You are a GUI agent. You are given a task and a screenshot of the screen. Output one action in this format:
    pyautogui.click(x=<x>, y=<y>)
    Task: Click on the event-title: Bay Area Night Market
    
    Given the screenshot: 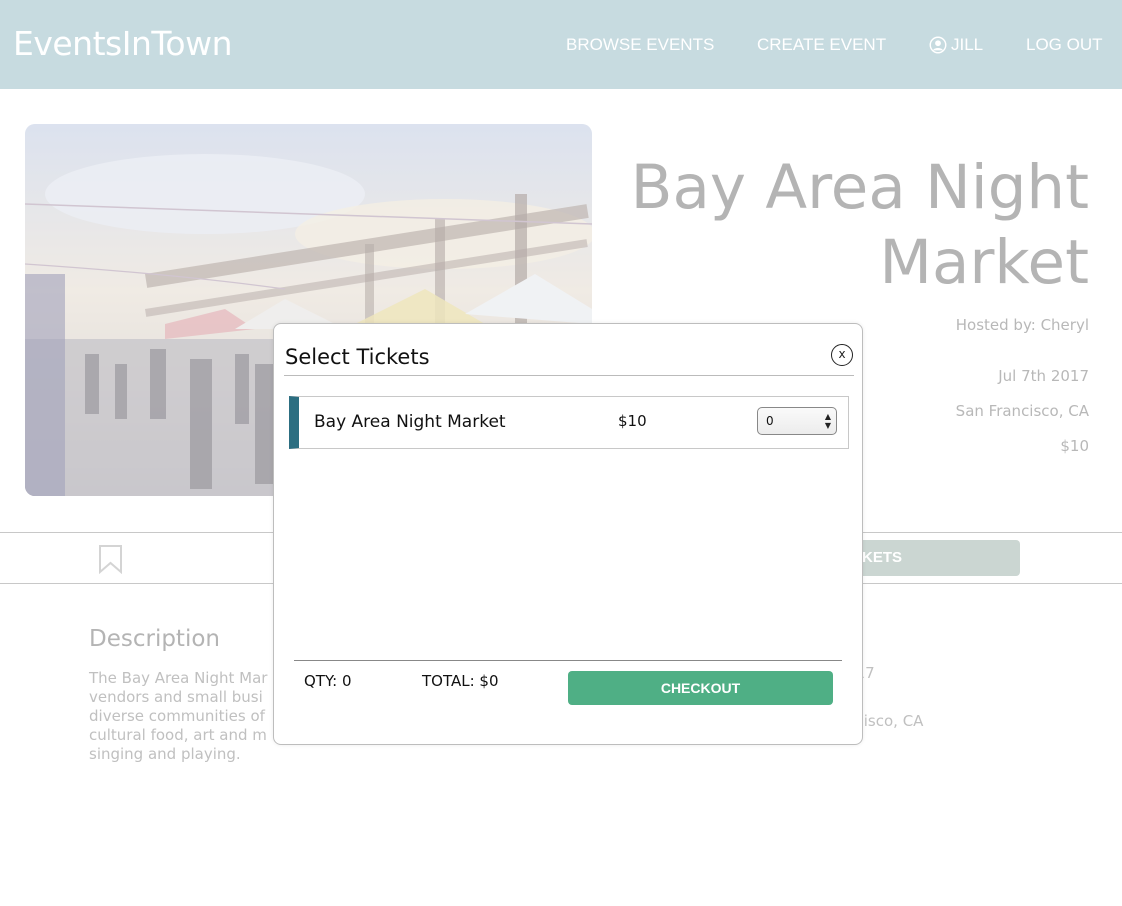 What is the action you would take?
    pyautogui.click(x=829, y=225)
    